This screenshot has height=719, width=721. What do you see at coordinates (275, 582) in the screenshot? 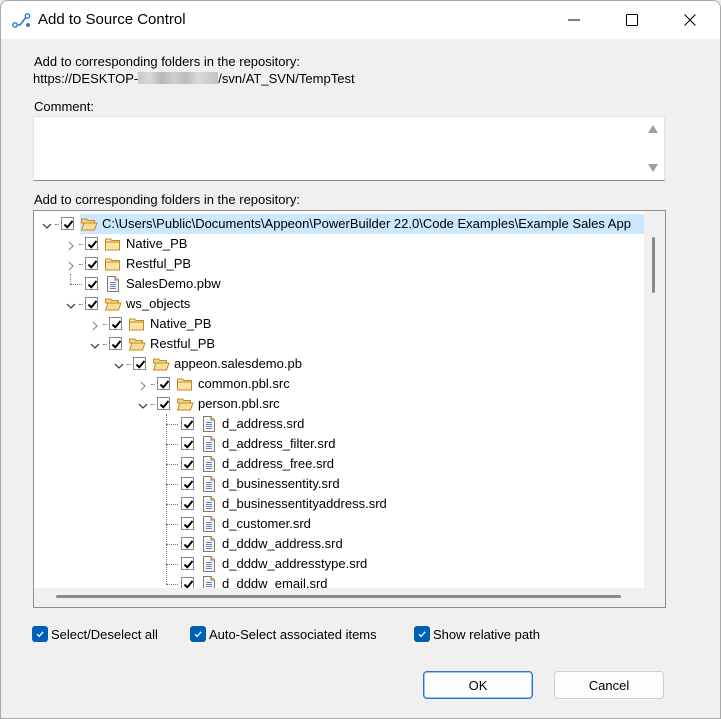
I see `tree-item-label: d_dddw_email.srd` at bounding box center [275, 582].